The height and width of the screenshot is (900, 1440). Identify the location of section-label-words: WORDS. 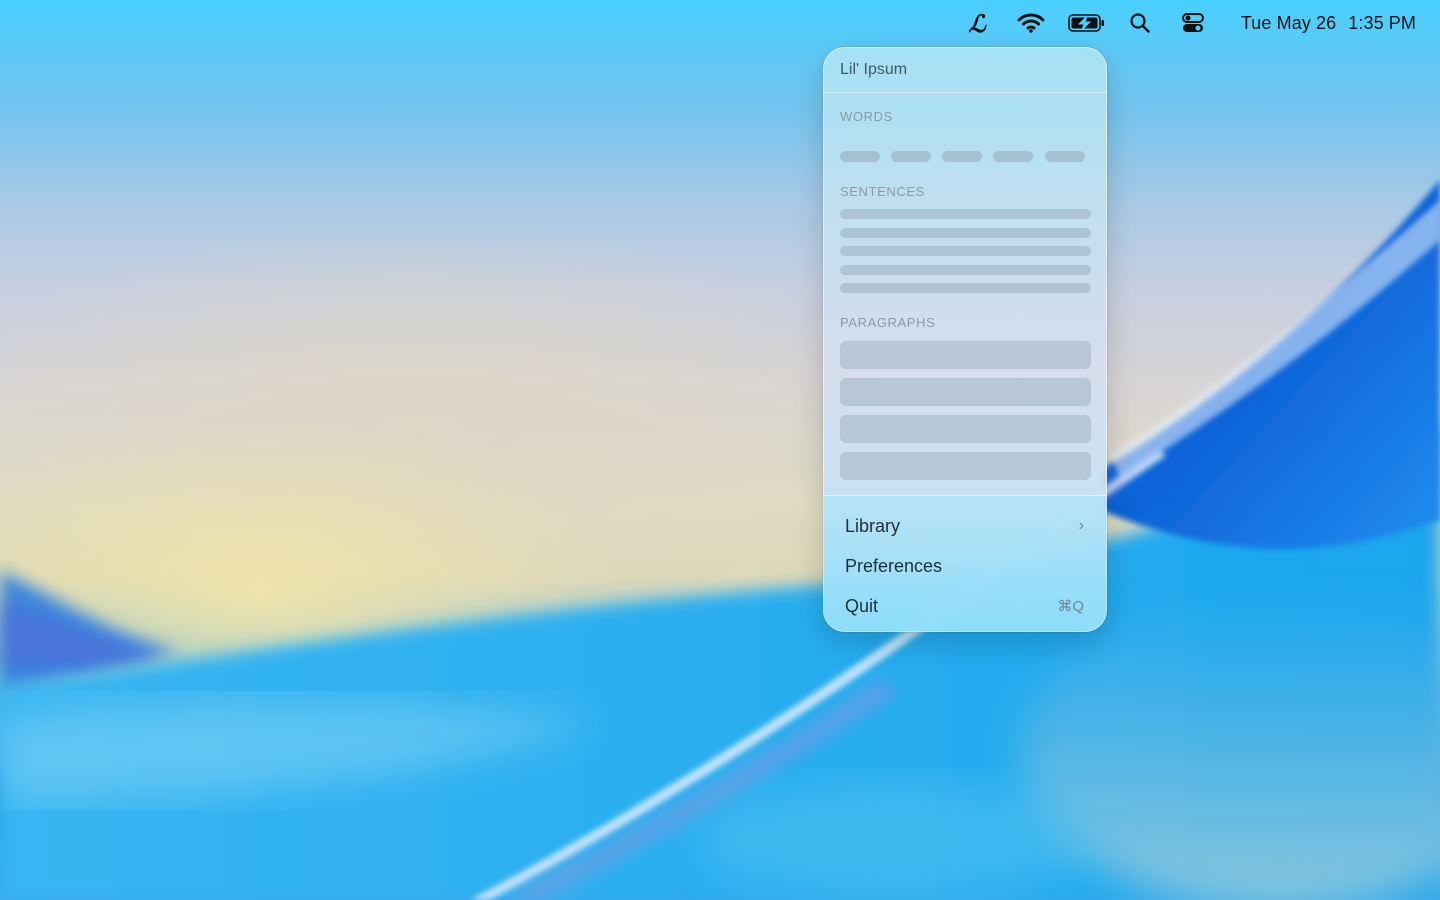
(866, 116).